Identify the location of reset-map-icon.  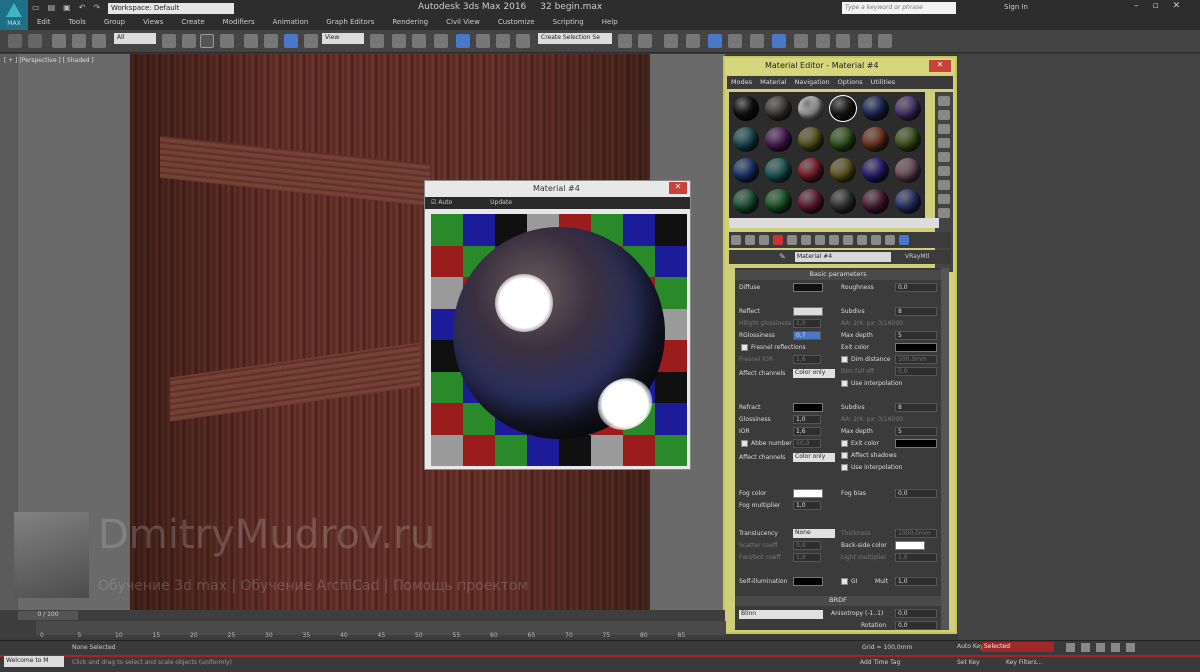
(778, 240).